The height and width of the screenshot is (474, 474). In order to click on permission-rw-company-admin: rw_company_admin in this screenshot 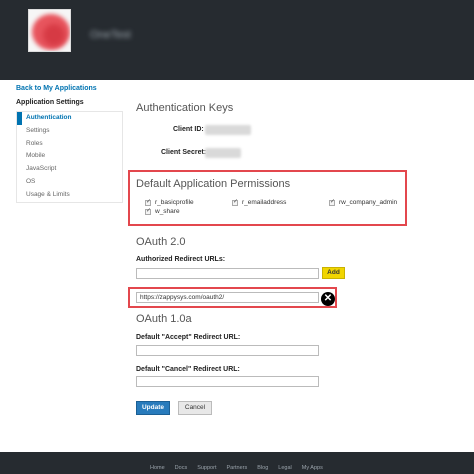, I will do `click(363, 202)`.